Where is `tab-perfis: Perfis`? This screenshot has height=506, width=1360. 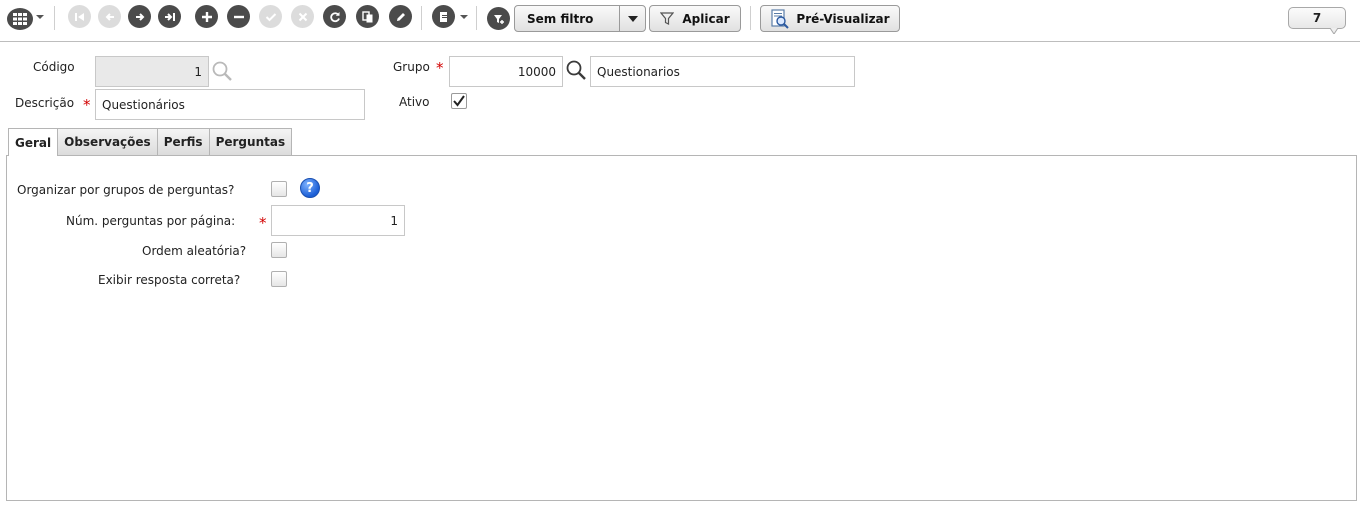 tab-perfis: Perfis is located at coordinates (183, 141).